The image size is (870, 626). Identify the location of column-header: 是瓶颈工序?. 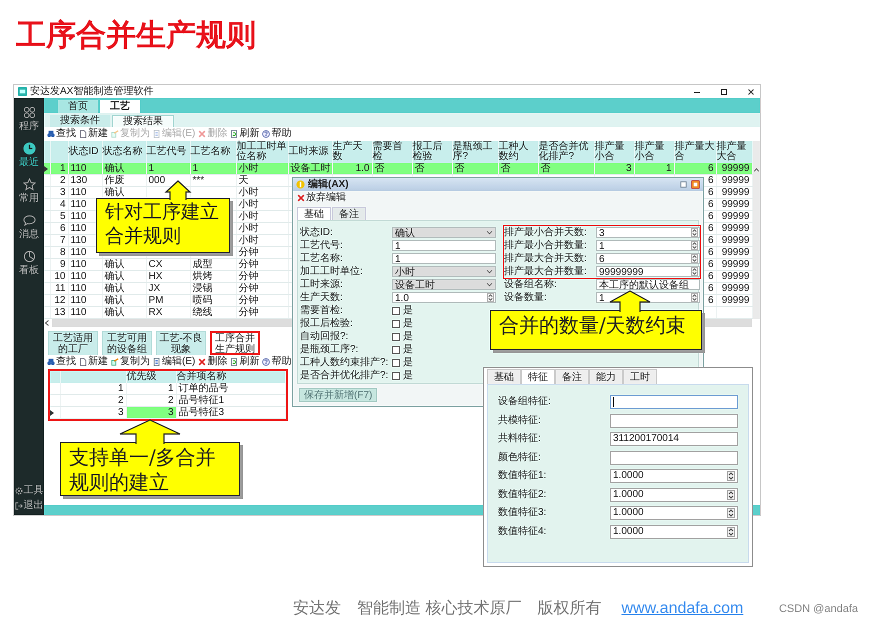
(472, 151).